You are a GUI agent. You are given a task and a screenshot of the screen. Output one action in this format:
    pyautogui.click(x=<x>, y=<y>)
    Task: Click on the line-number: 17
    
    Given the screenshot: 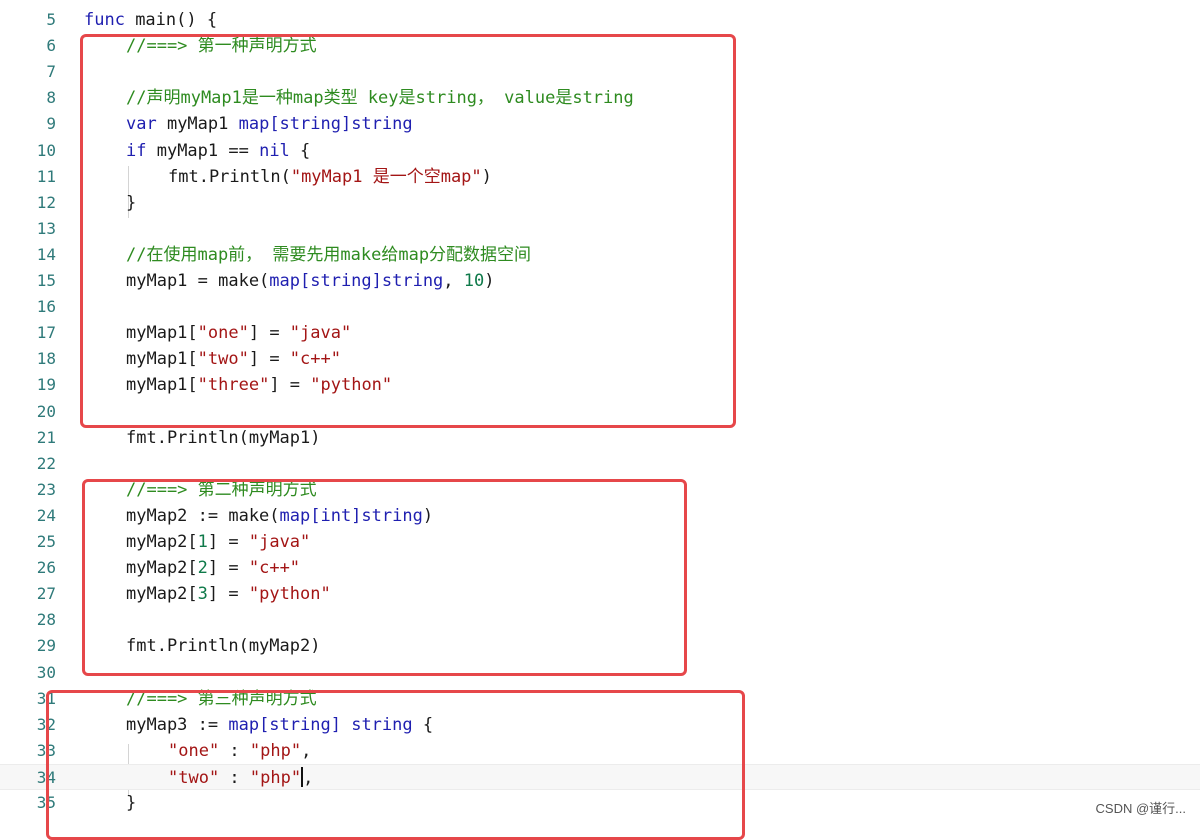 What is the action you would take?
    pyautogui.click(x=46, y=333)
    